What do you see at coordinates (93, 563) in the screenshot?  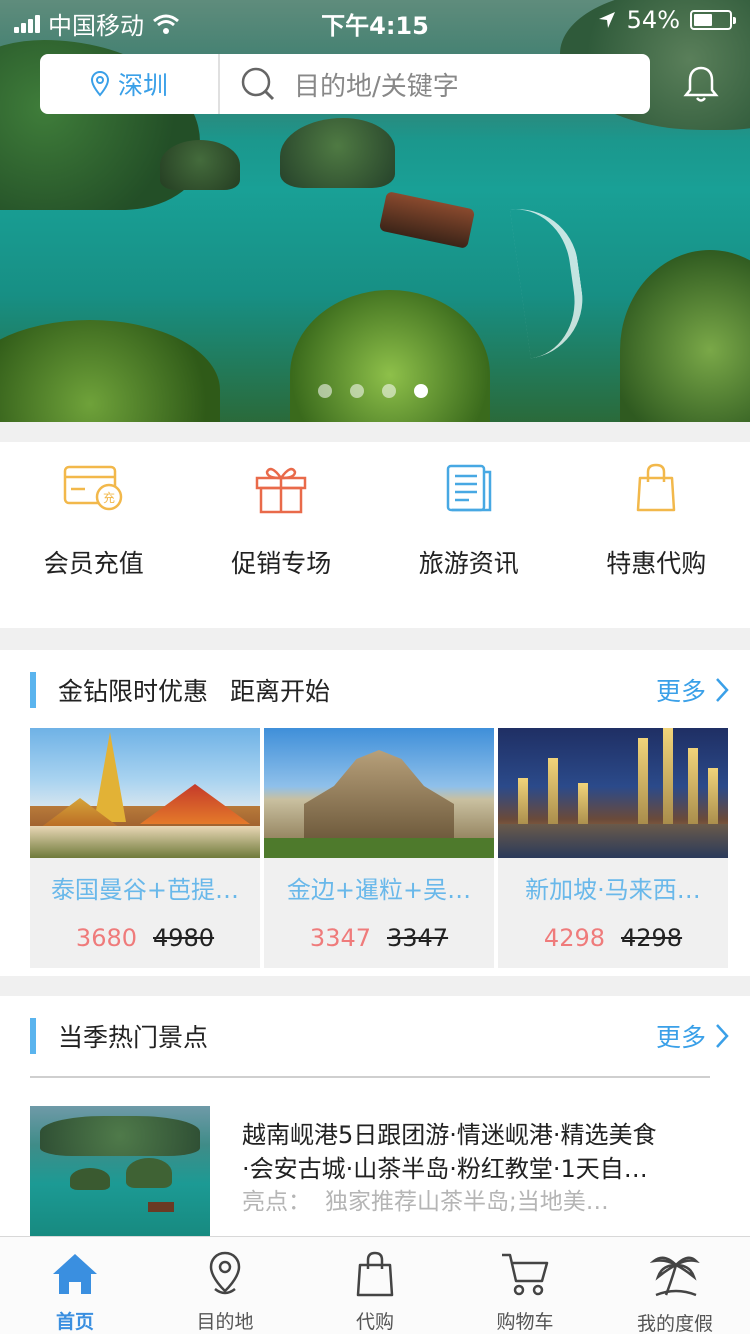 I see `quick-member-recharge-label: 会员充值` at bounding box center [93, 563].